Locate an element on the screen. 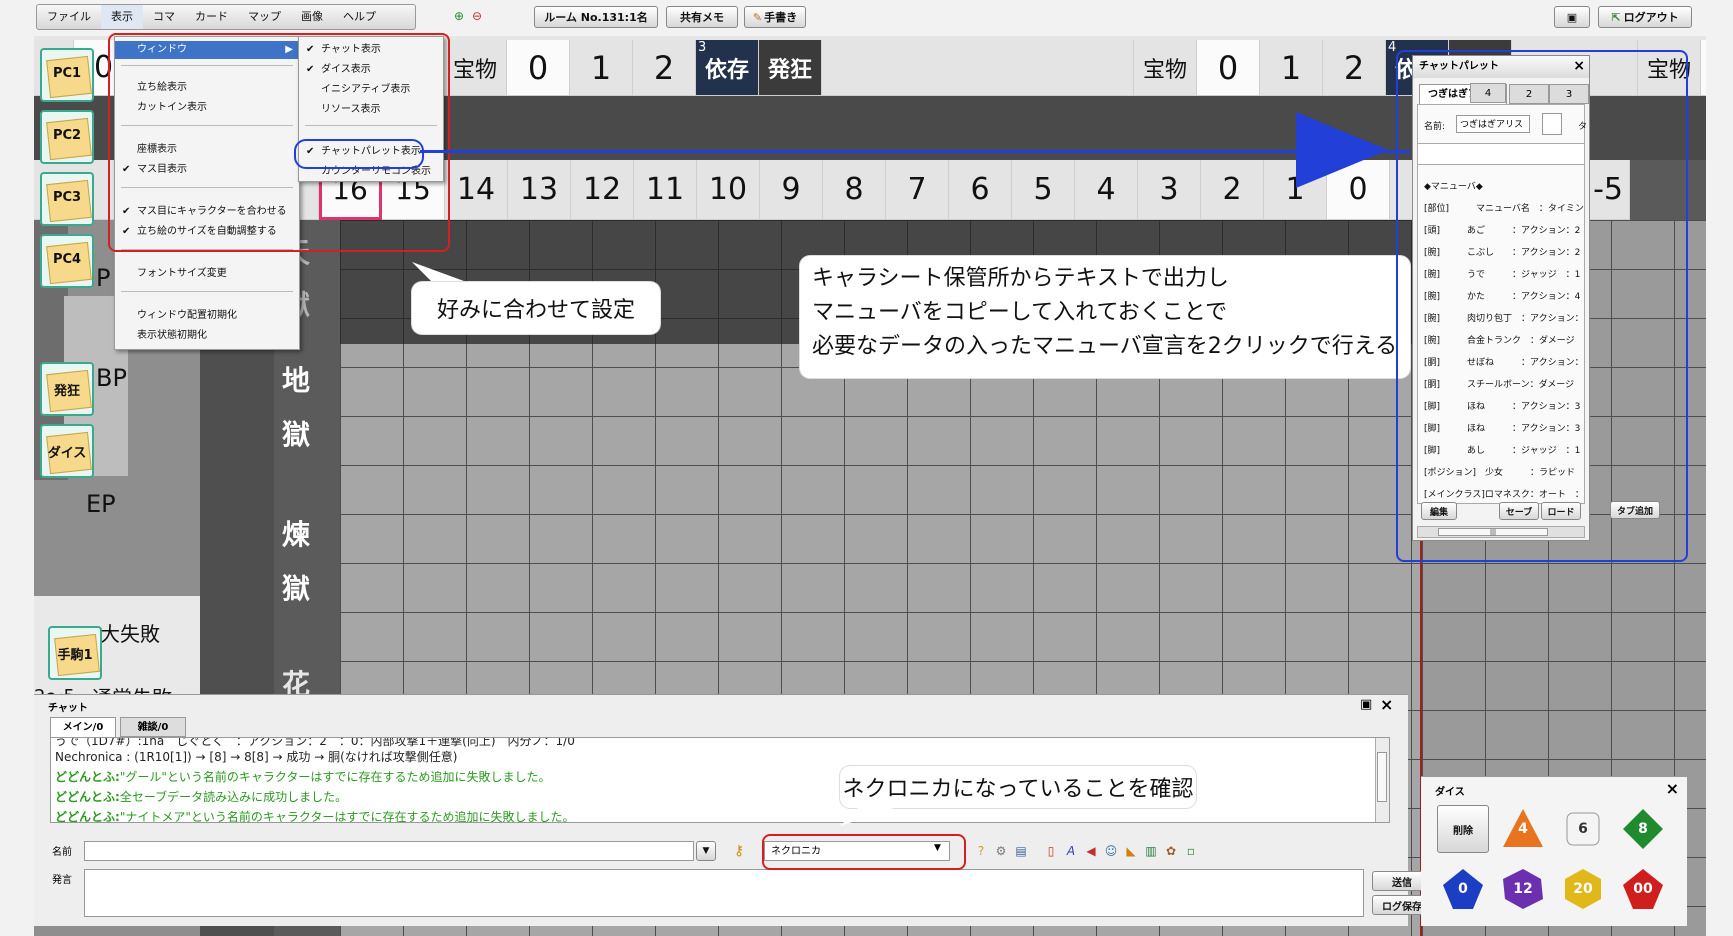  user-icon: ☺ is located at coordinates (1111, 851).